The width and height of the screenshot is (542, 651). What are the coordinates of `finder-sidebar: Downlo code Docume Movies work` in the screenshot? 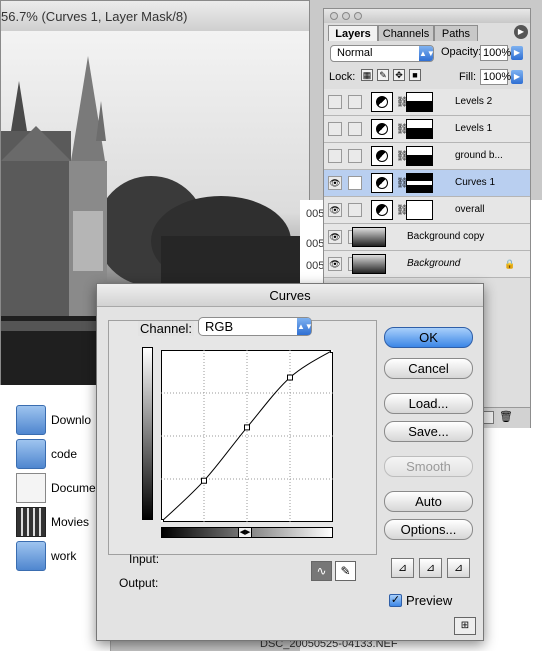 It's located at (55, 518).